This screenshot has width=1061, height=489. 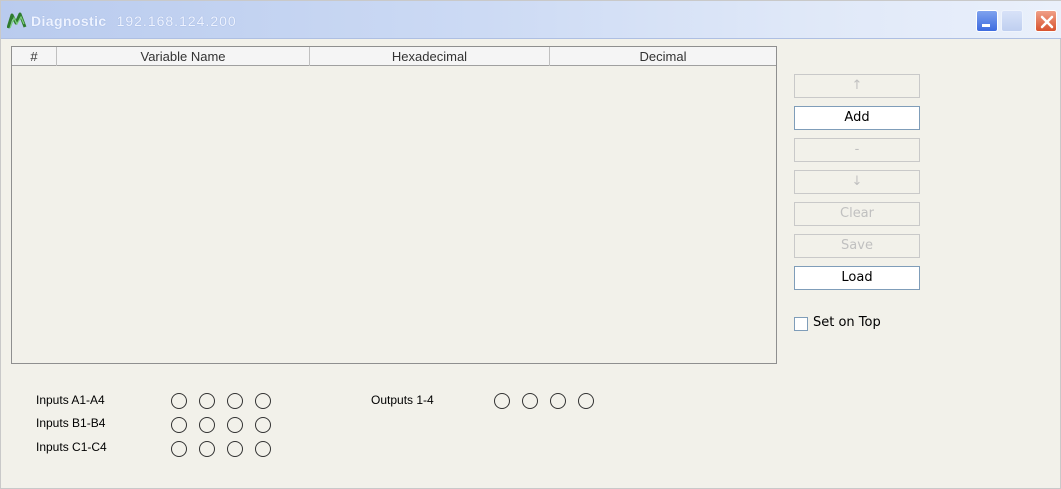 What do you see at coordinates (430, 56) in the screenshot?
I see `column-header-hexadecimal: Hexadecimal` at bounding box center [430, 56].